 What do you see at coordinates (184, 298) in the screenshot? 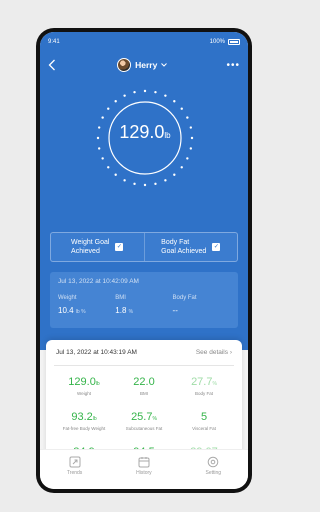
I see `prev-label-body-fat: Body Fat` at bounding box center [184, 298].